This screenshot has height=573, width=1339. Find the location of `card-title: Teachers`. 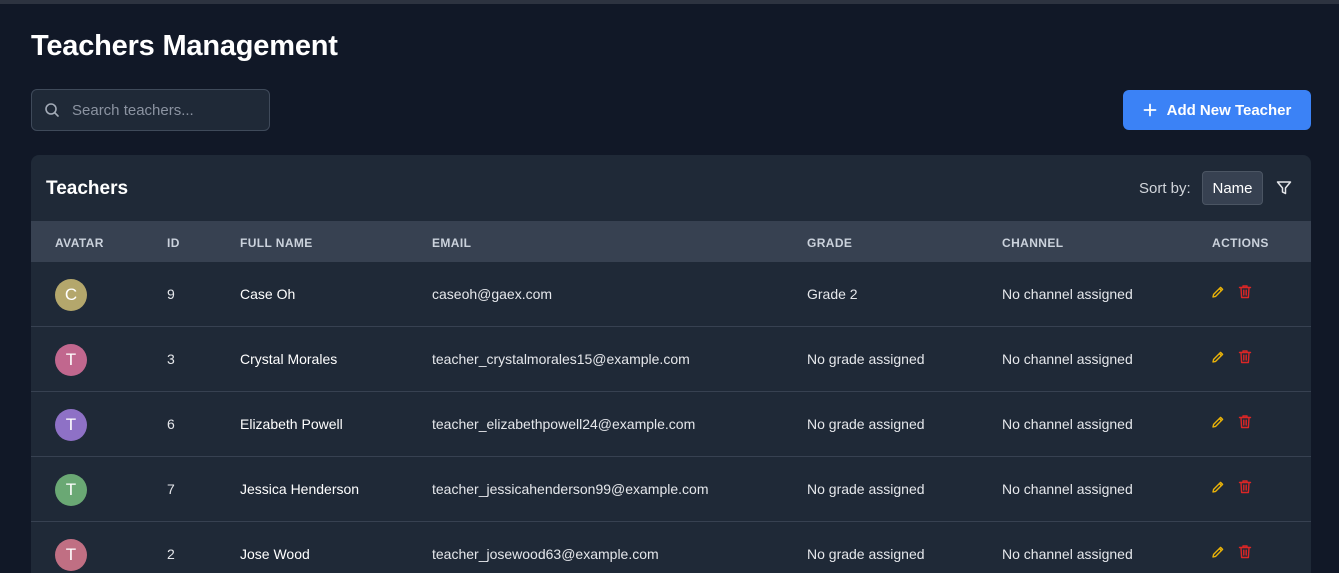

card-title: Teachers is located at coordinates (87, 188).